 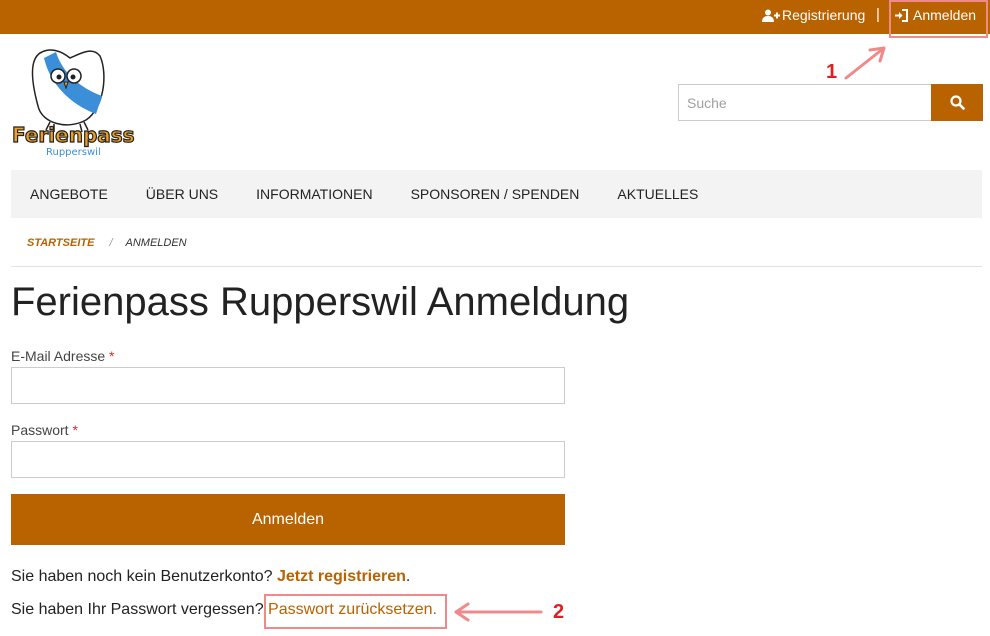 I want to click on search-button, so click(x=957, y=102).